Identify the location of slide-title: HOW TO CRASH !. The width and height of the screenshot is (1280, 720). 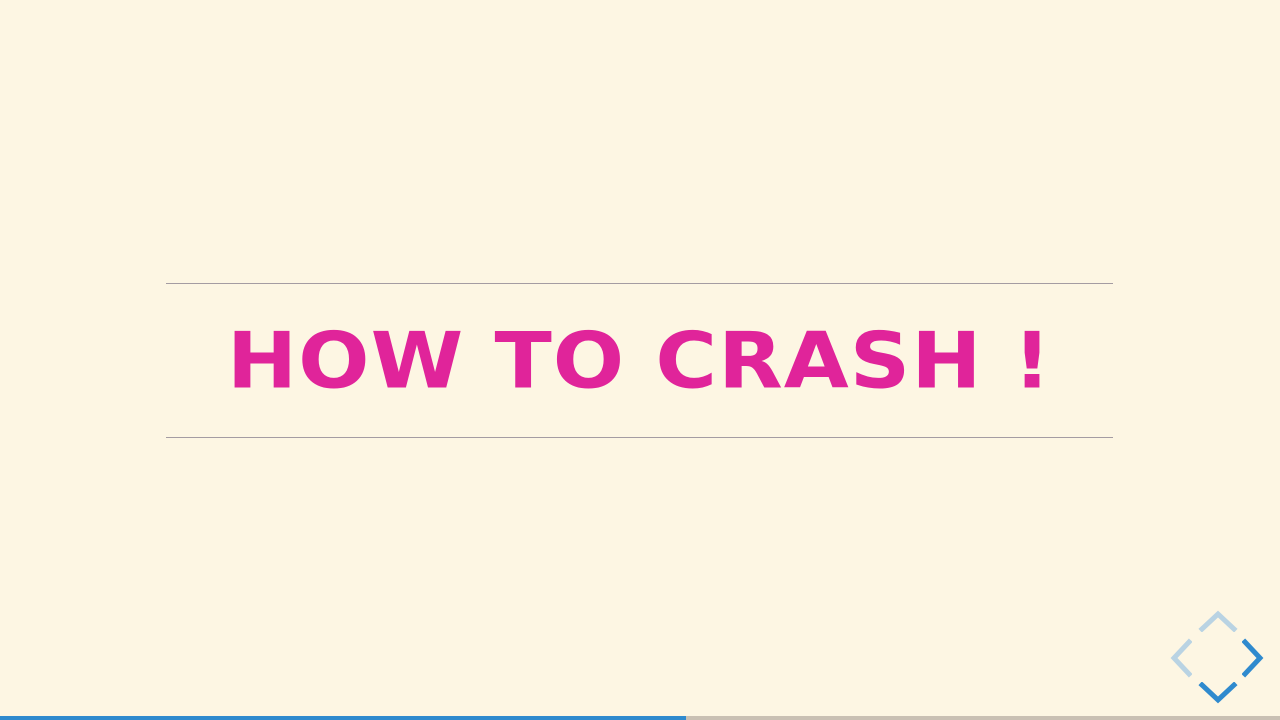
(639, 360).